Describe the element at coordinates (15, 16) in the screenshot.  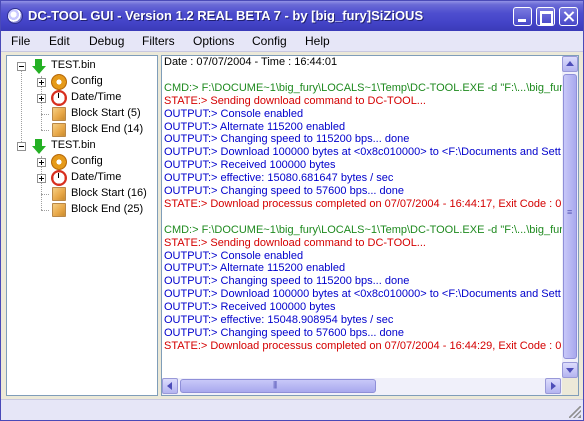
I see `app-icon` at that location.